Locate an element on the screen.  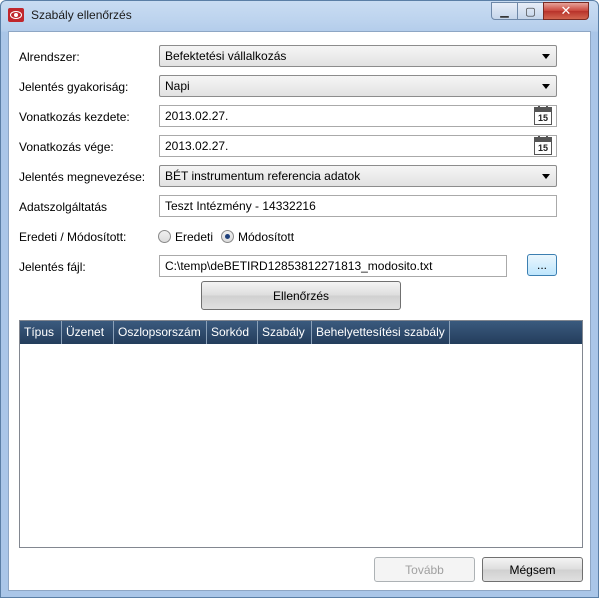
close-icon: ✕ is located at coordinates (566, 10).